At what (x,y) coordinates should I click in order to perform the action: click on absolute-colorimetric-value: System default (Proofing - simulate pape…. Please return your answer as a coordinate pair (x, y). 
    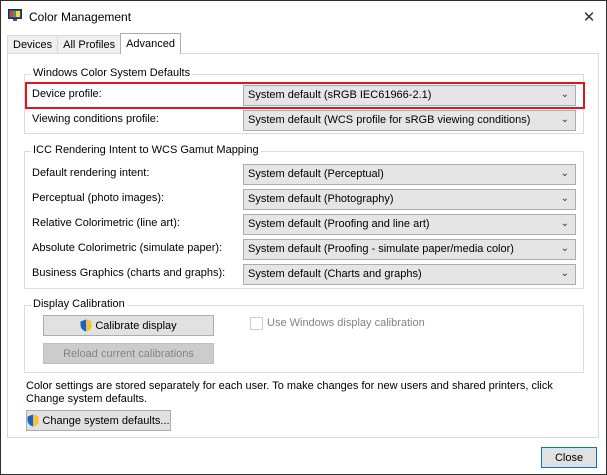
    Looking at the image, I should click on (381, 249).